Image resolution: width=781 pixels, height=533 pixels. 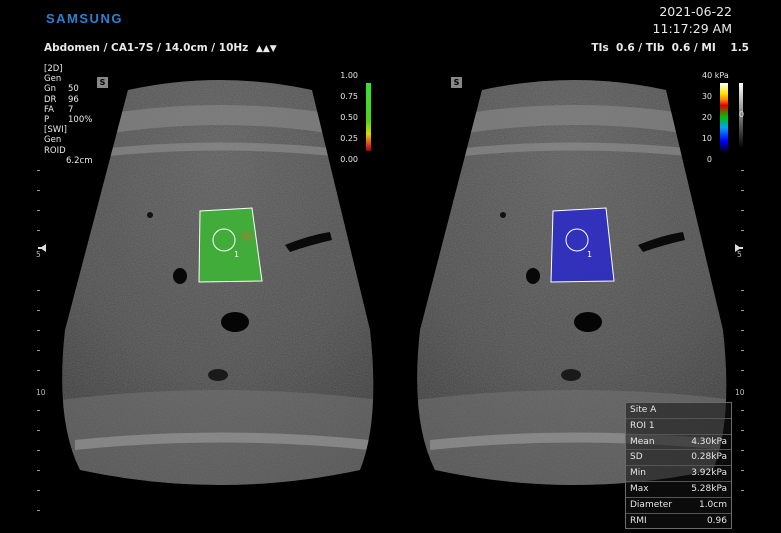 I want to click on right-scale-tick: 0, so click(x=709, y=159).